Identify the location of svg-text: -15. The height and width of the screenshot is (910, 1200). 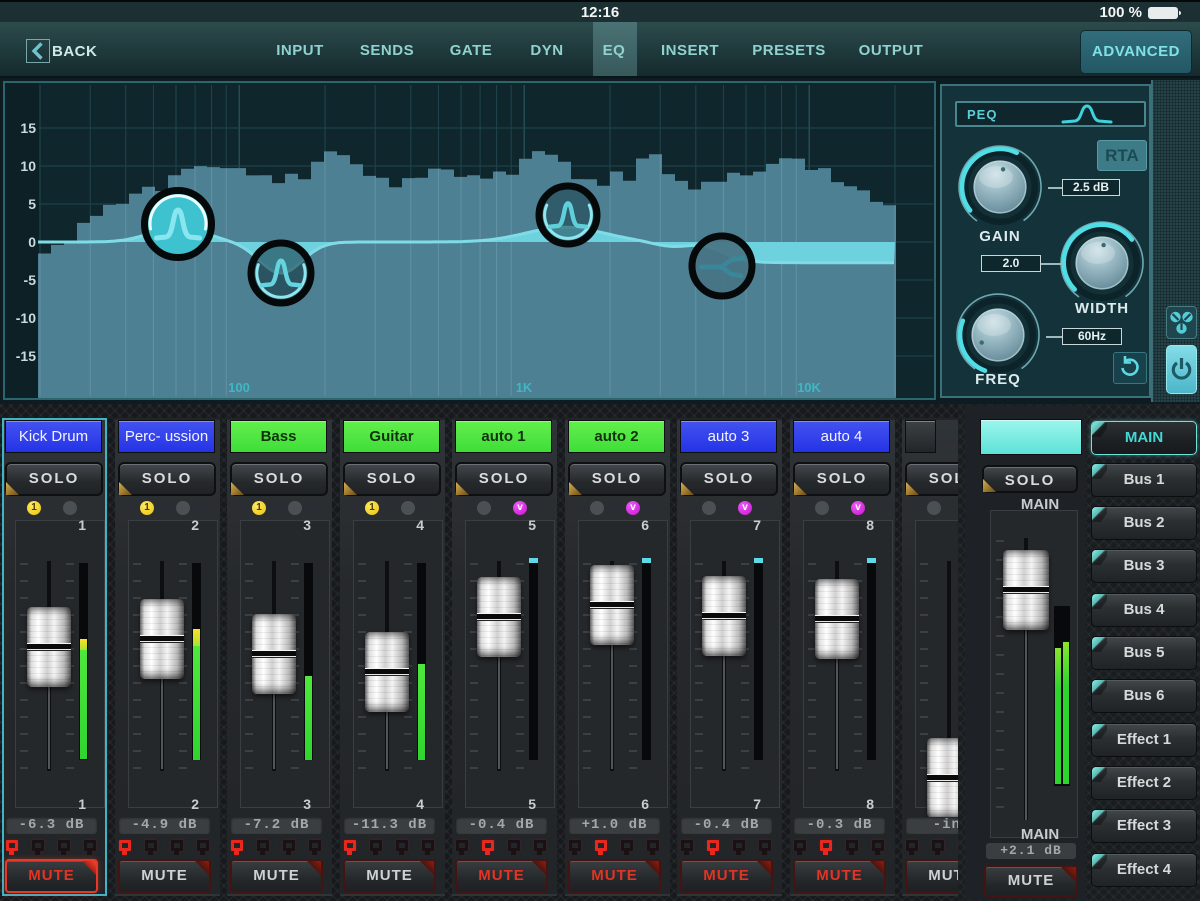
(26, 356).